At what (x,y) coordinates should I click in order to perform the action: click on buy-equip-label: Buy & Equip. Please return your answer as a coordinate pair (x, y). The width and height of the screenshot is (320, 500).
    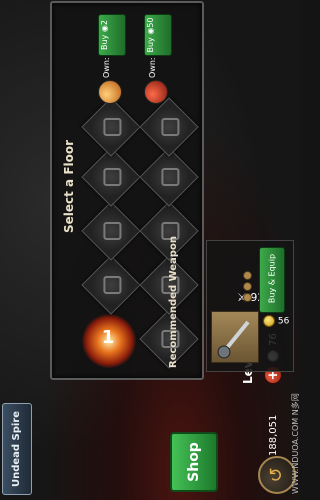
    Looking at the image, I should click on (272, 278).